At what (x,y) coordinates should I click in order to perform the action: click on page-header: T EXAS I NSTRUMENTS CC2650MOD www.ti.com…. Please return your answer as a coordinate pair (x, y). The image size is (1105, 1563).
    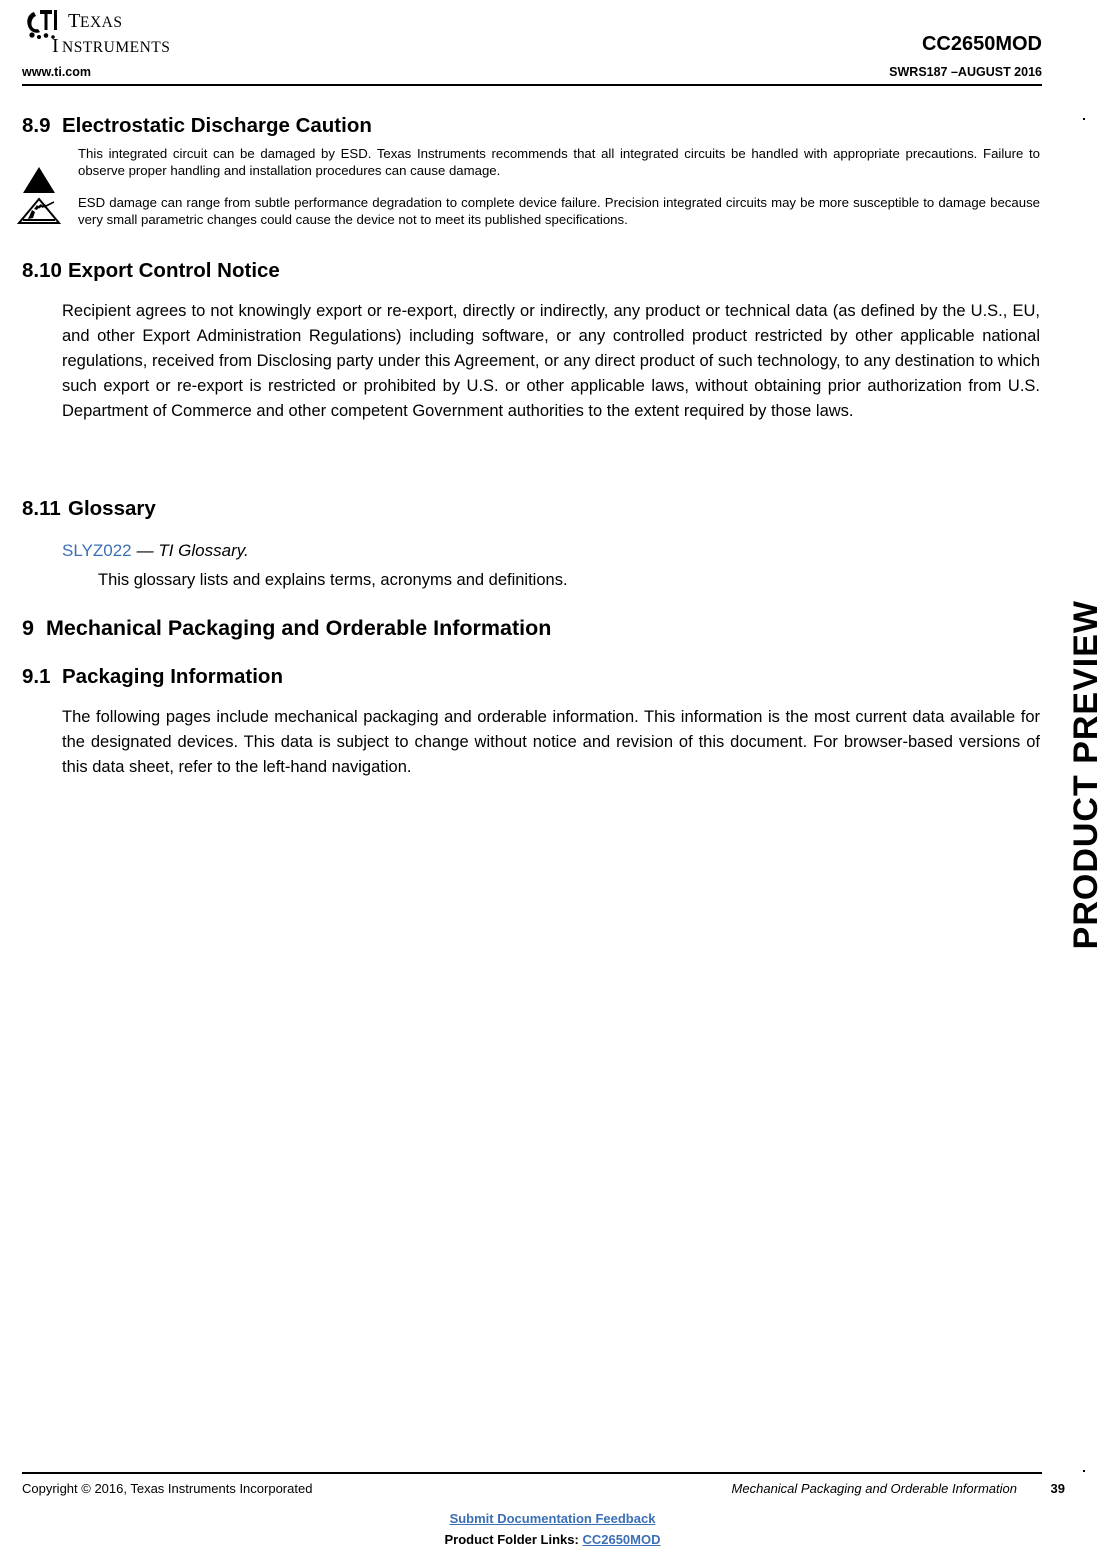
    Looking at the image, I should click on (552, 47).